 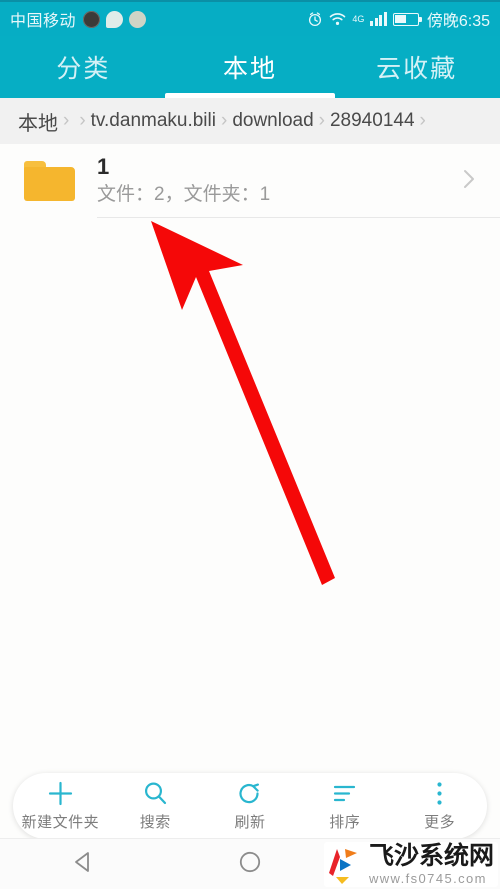 I want to click on tab-bar: 分类 本地 云收藏, so click(x=250, y=67).